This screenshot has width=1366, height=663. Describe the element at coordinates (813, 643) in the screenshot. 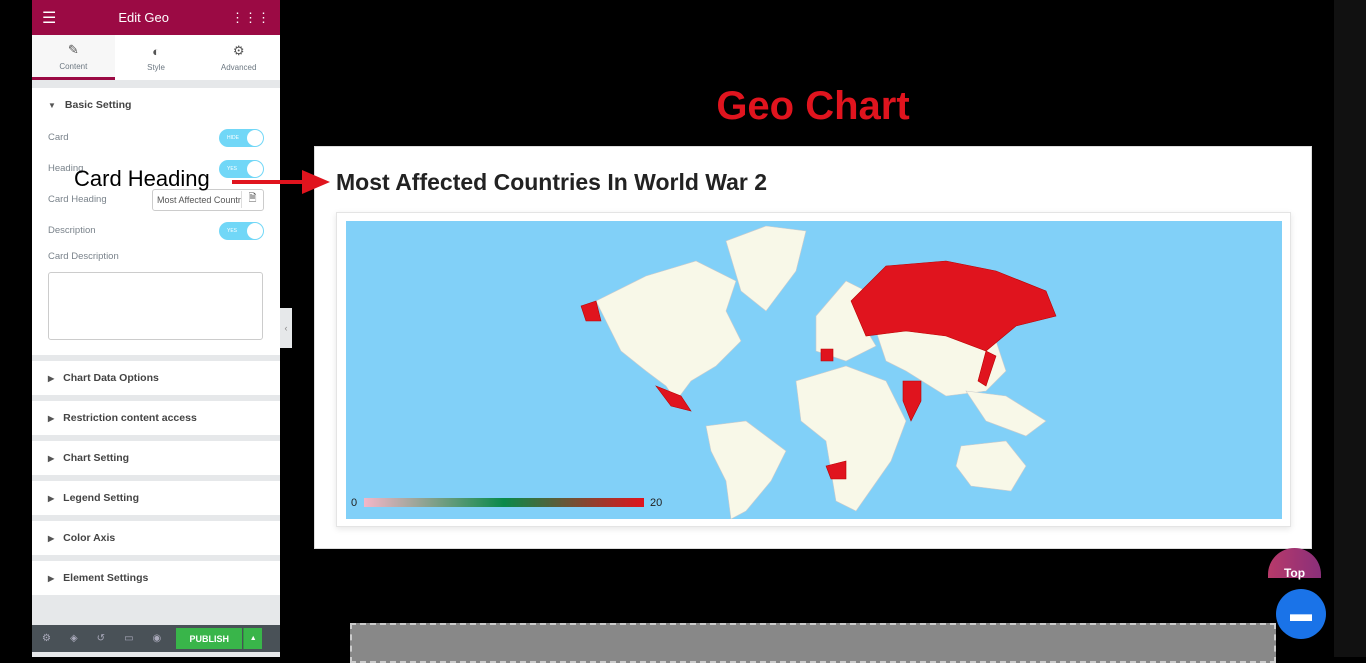

I see `drop-zone` at that location.